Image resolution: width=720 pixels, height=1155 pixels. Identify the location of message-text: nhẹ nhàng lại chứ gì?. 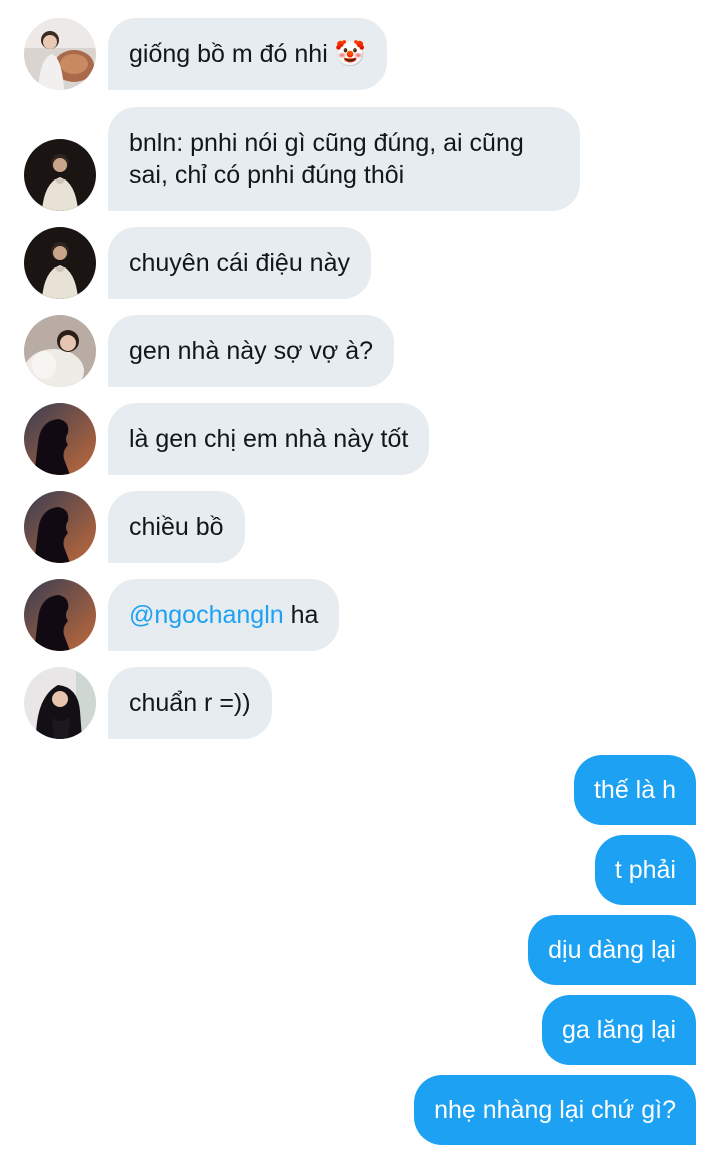
(555, 1110).